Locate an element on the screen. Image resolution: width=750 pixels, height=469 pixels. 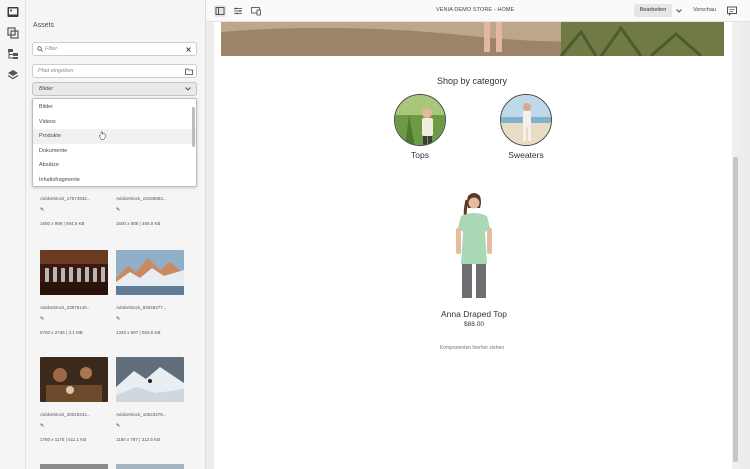
components-icon is located at coordinates (13, 33).